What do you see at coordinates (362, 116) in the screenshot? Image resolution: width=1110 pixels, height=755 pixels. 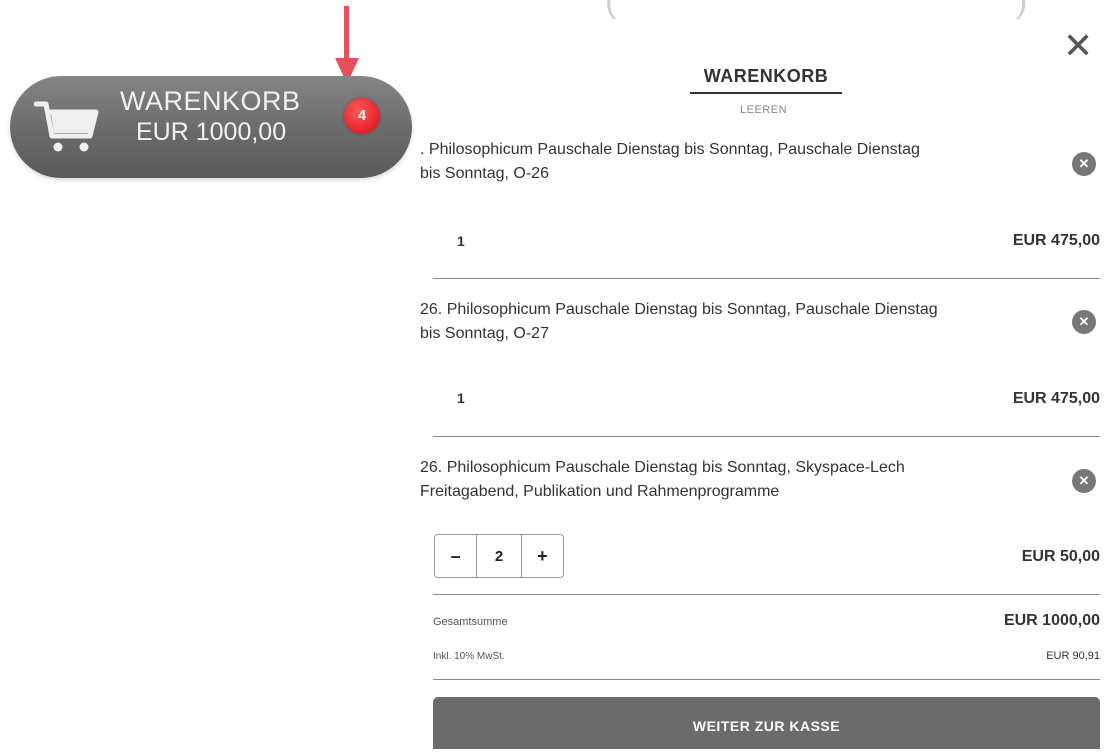 I see `cart-count-badge: 4` at bounding box center [362, 116].